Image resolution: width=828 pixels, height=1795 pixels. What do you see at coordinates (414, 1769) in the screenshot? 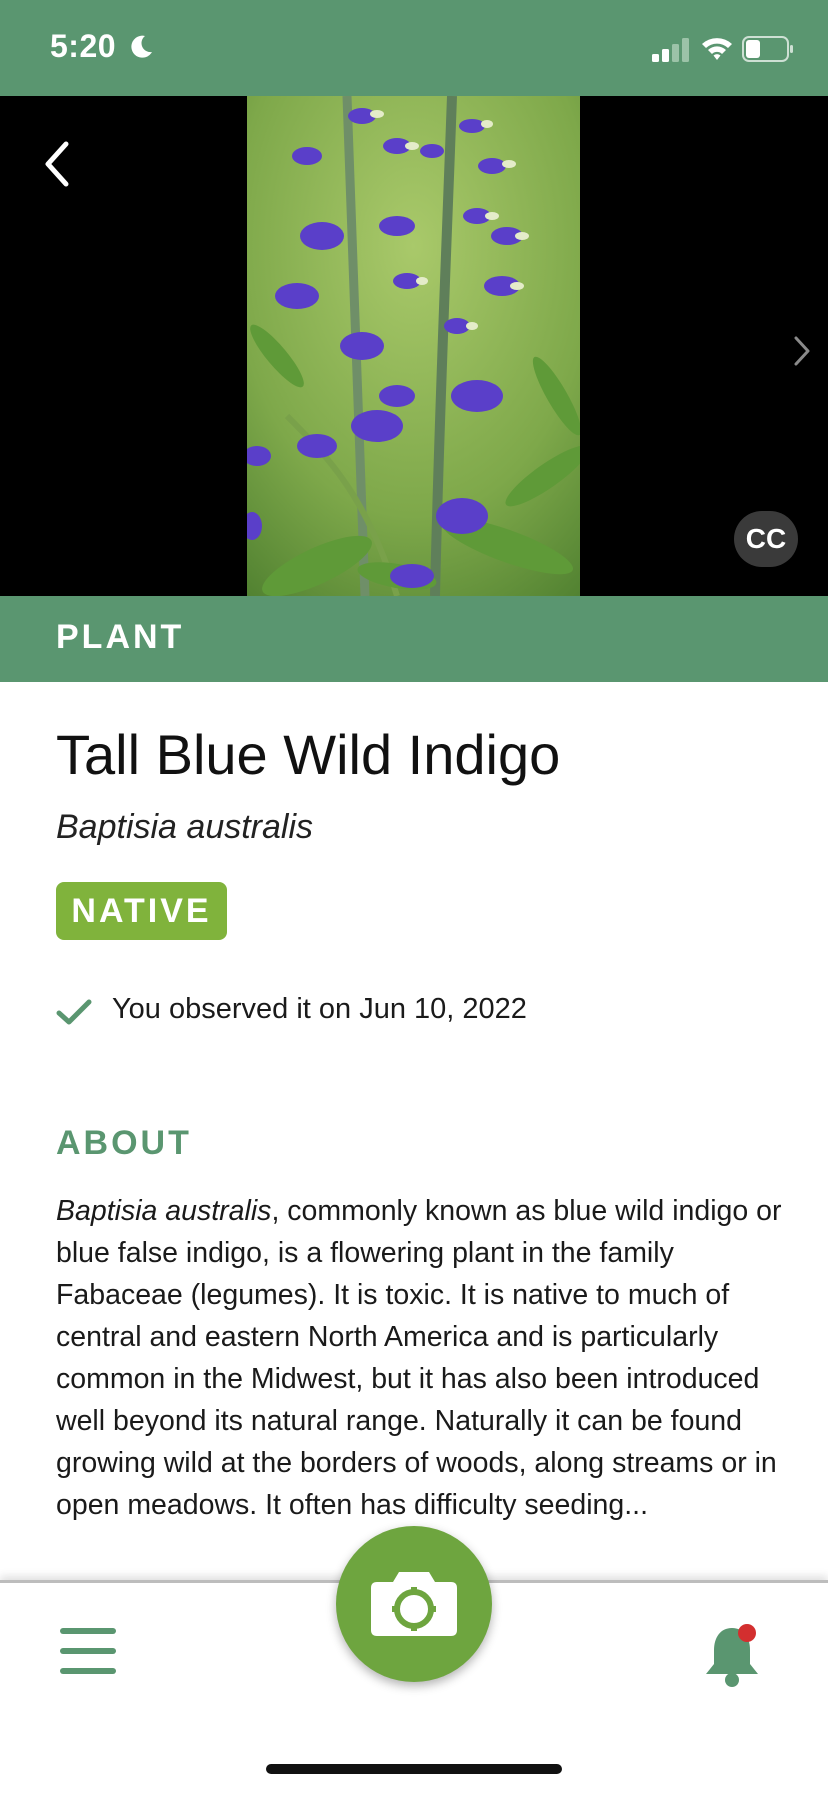
I see `home-indicator` at bounding box center [414, 1769].